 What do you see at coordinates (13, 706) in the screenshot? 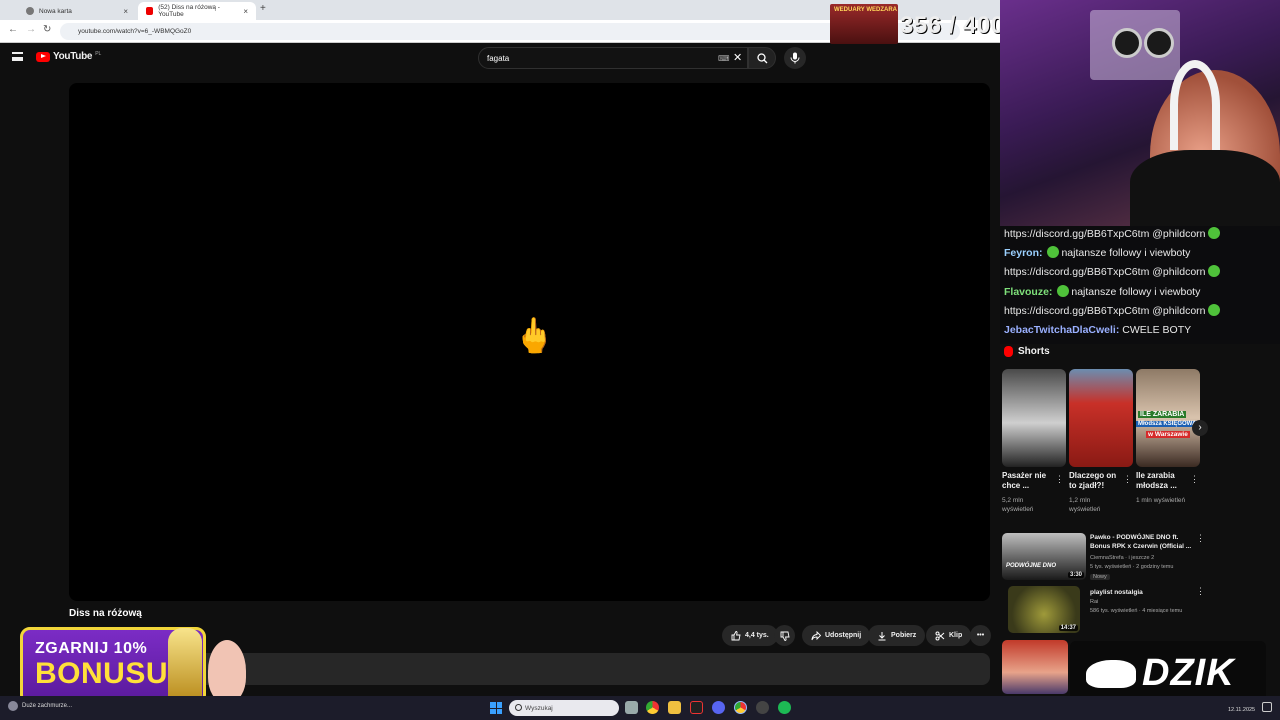
I see `cloud-icon` at bounding box center [13, 706].